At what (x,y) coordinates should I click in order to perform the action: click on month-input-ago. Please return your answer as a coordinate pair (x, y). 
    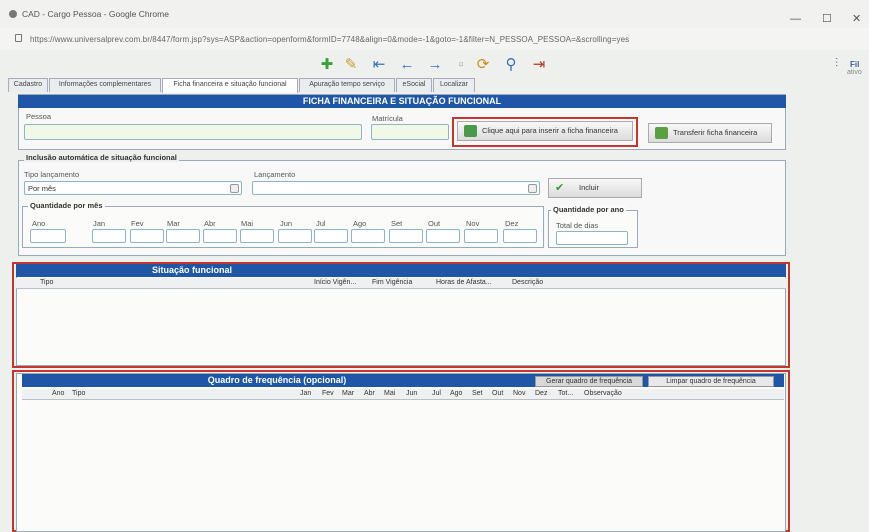
    Looking at the image, I should click on (368, 236).